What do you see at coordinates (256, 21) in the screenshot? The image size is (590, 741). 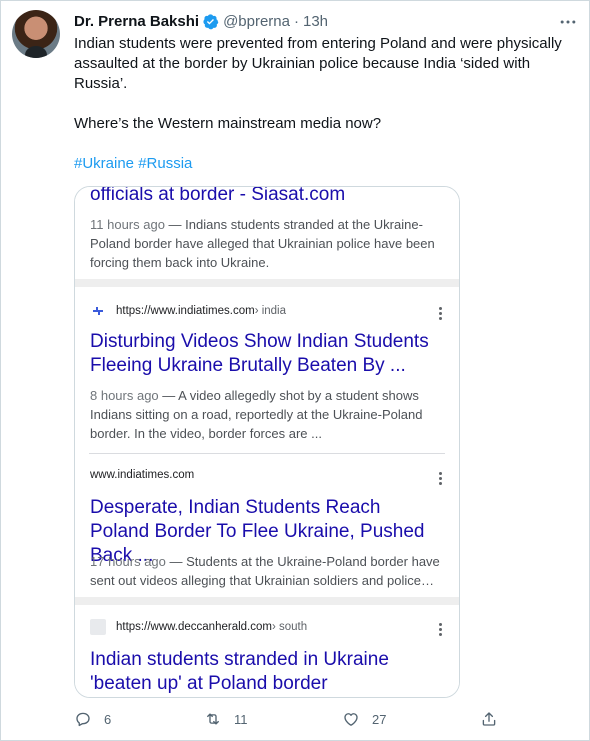 I see `author-handle: @bprerna` at bounding box center [256, 21].